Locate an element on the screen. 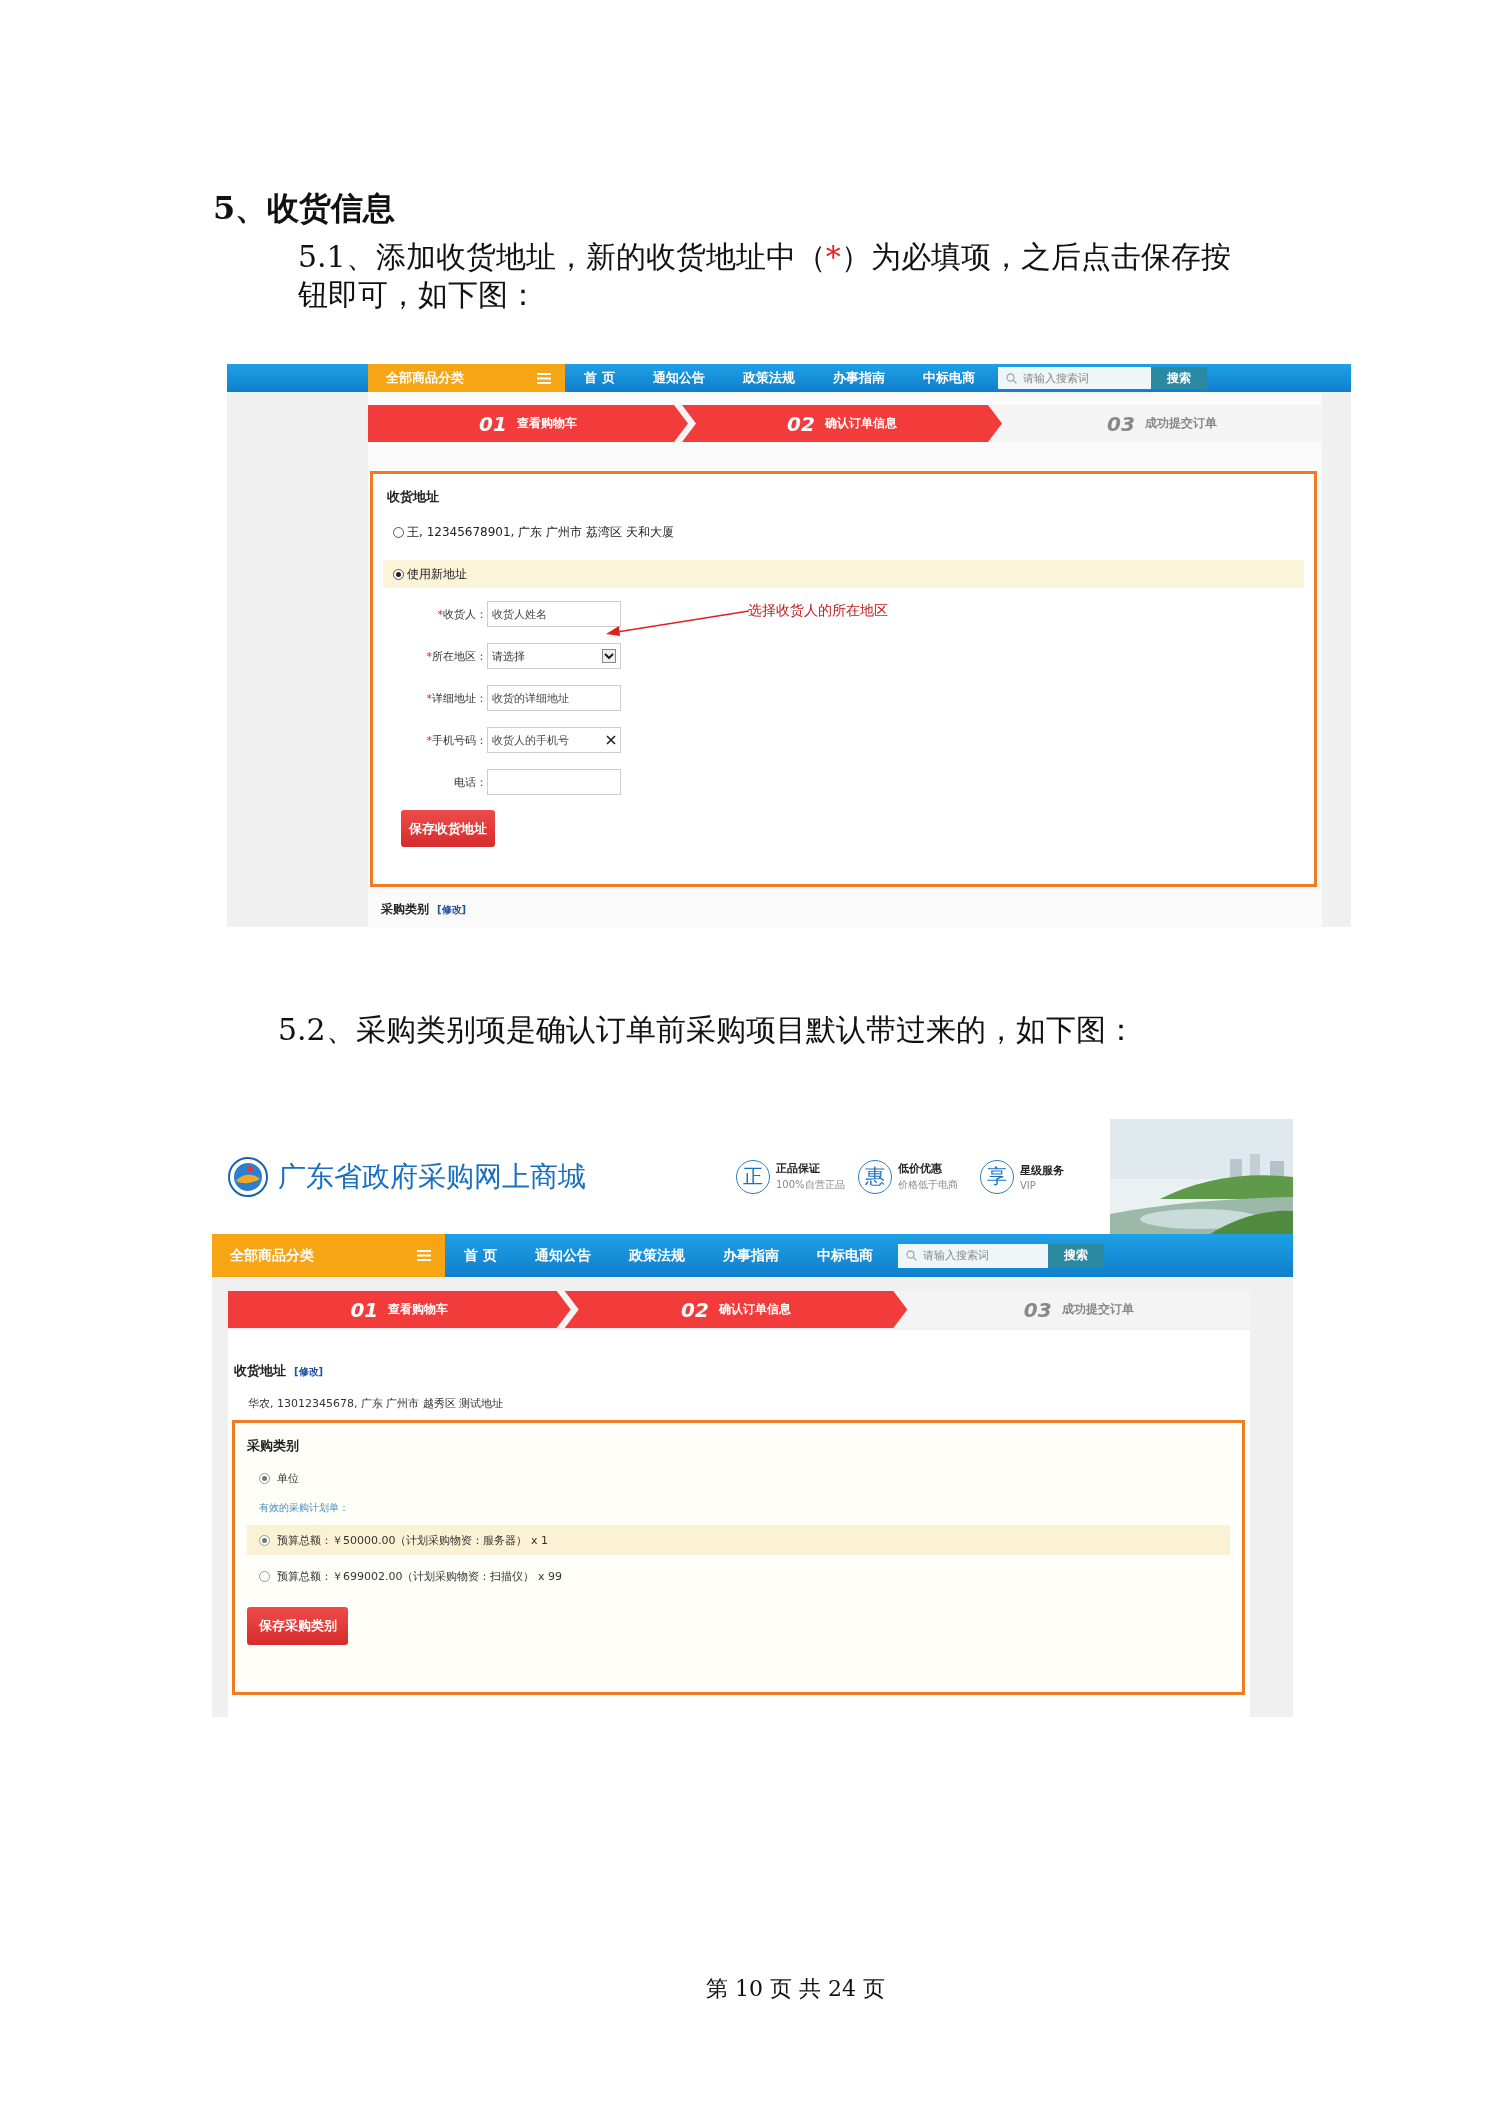 Image resolution: width=1500 pixels, height=2120 pixels. field-label: 电话： is located at coordinates (470, 782).